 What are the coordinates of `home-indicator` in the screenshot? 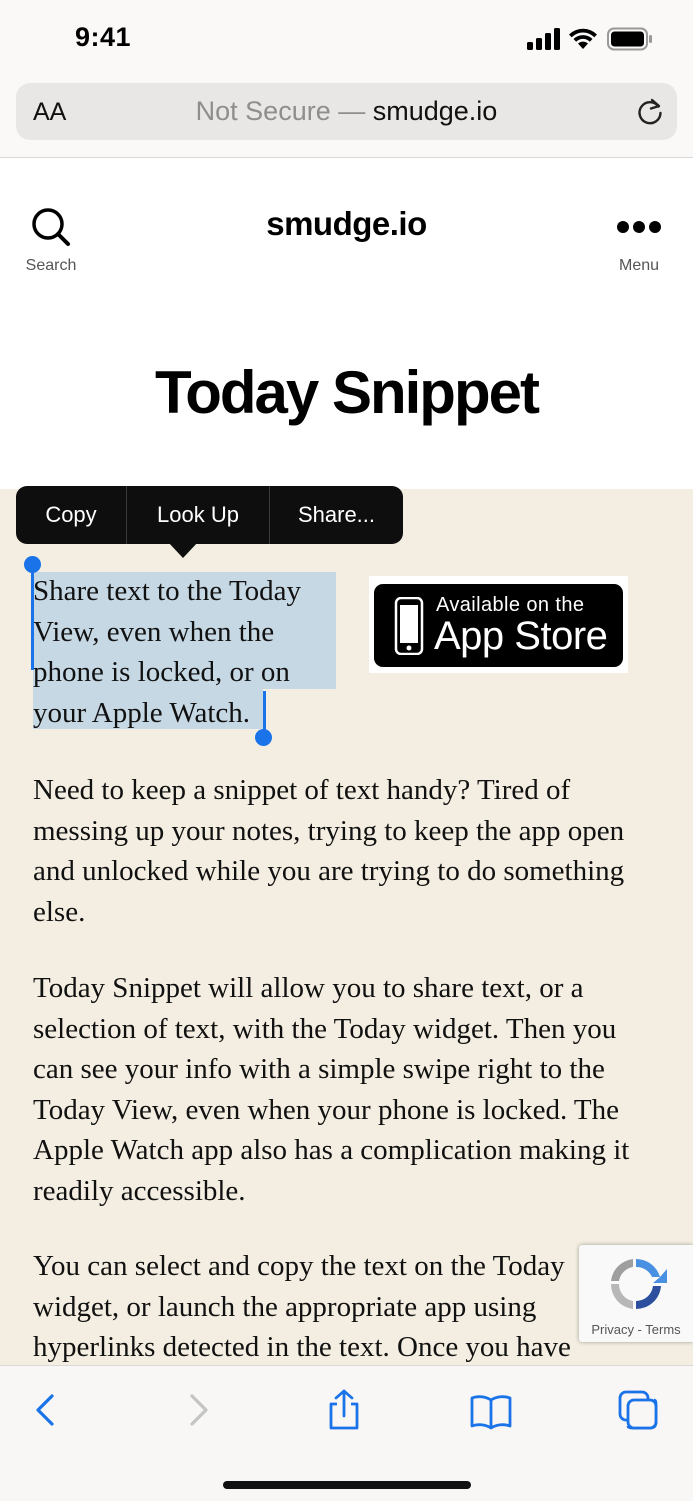 It's located at (347, 1485).